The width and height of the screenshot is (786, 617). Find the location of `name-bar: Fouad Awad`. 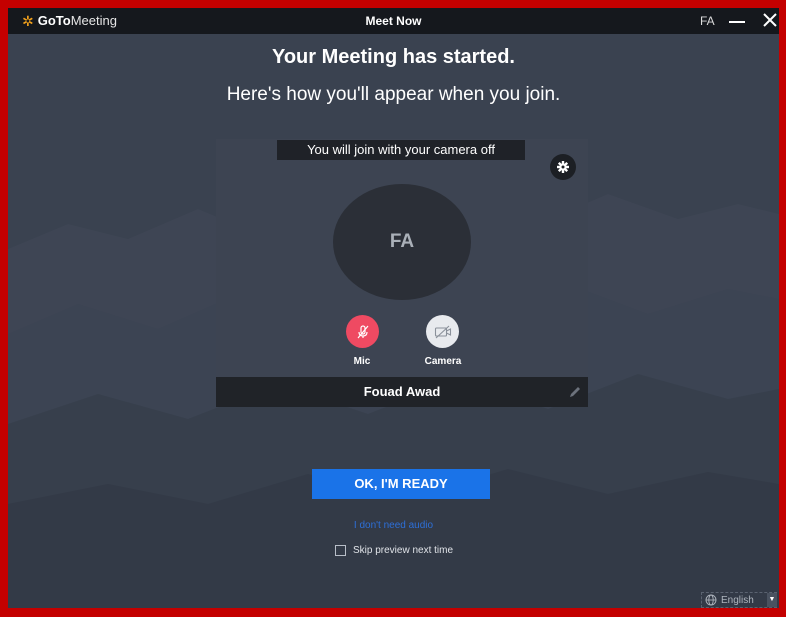

name-bar: Fouad Awad is located at coordinates (402, 392).